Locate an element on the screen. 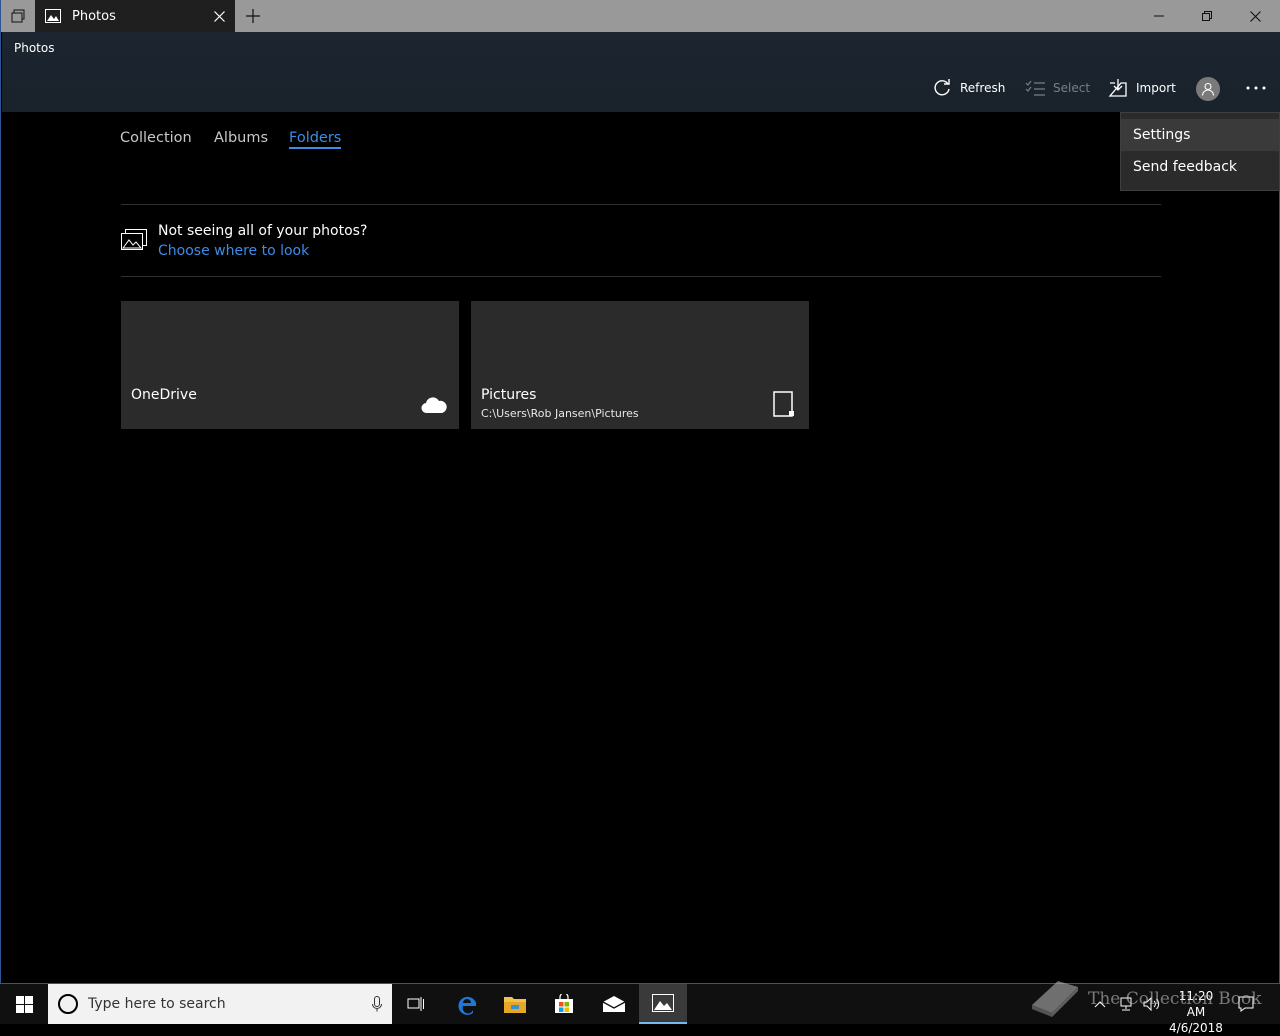 The height and width of the screenshot is (1036, 1280). more-options-menu: Settings Send feedback is located at coordinates (1200, 151).